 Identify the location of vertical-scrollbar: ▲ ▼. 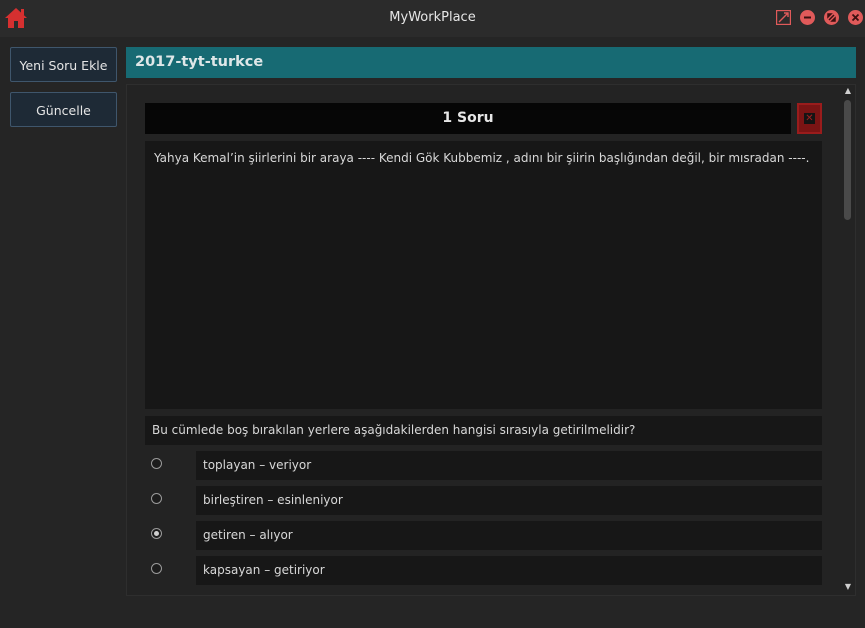
(848, 340).